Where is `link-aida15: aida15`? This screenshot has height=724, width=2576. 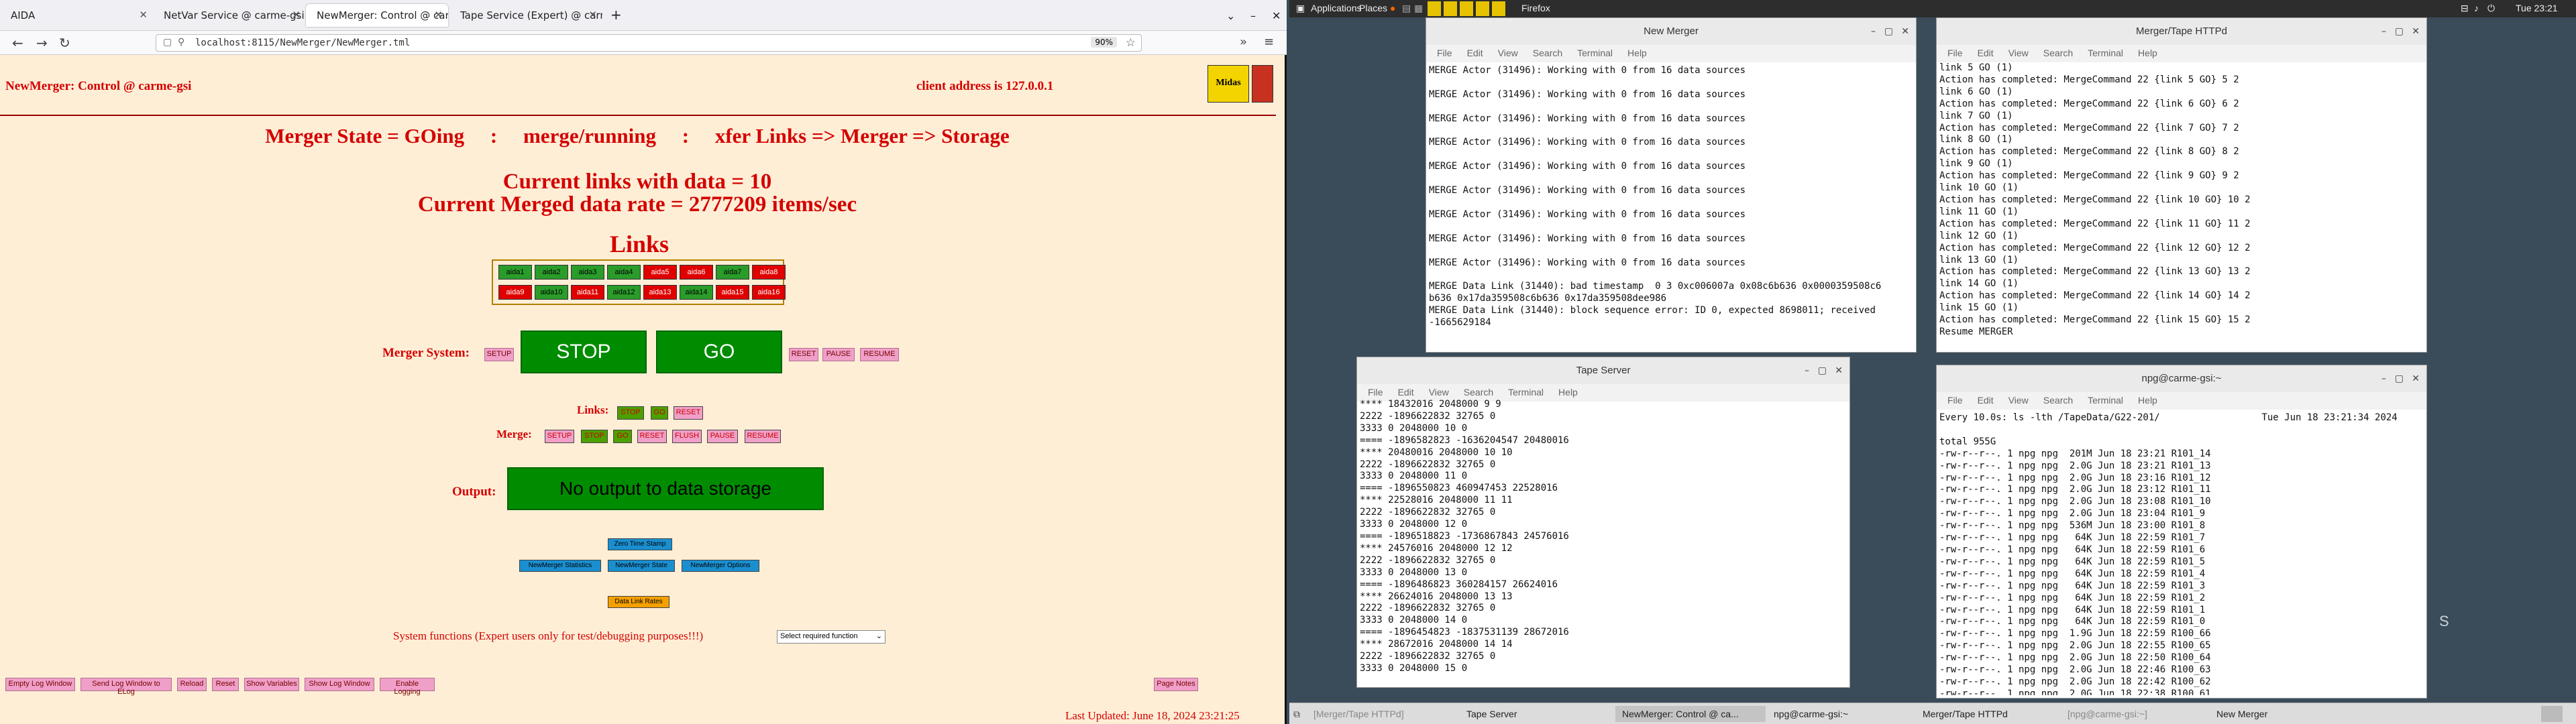 link-aida15: aida15 is located at coordinates (732, 292).